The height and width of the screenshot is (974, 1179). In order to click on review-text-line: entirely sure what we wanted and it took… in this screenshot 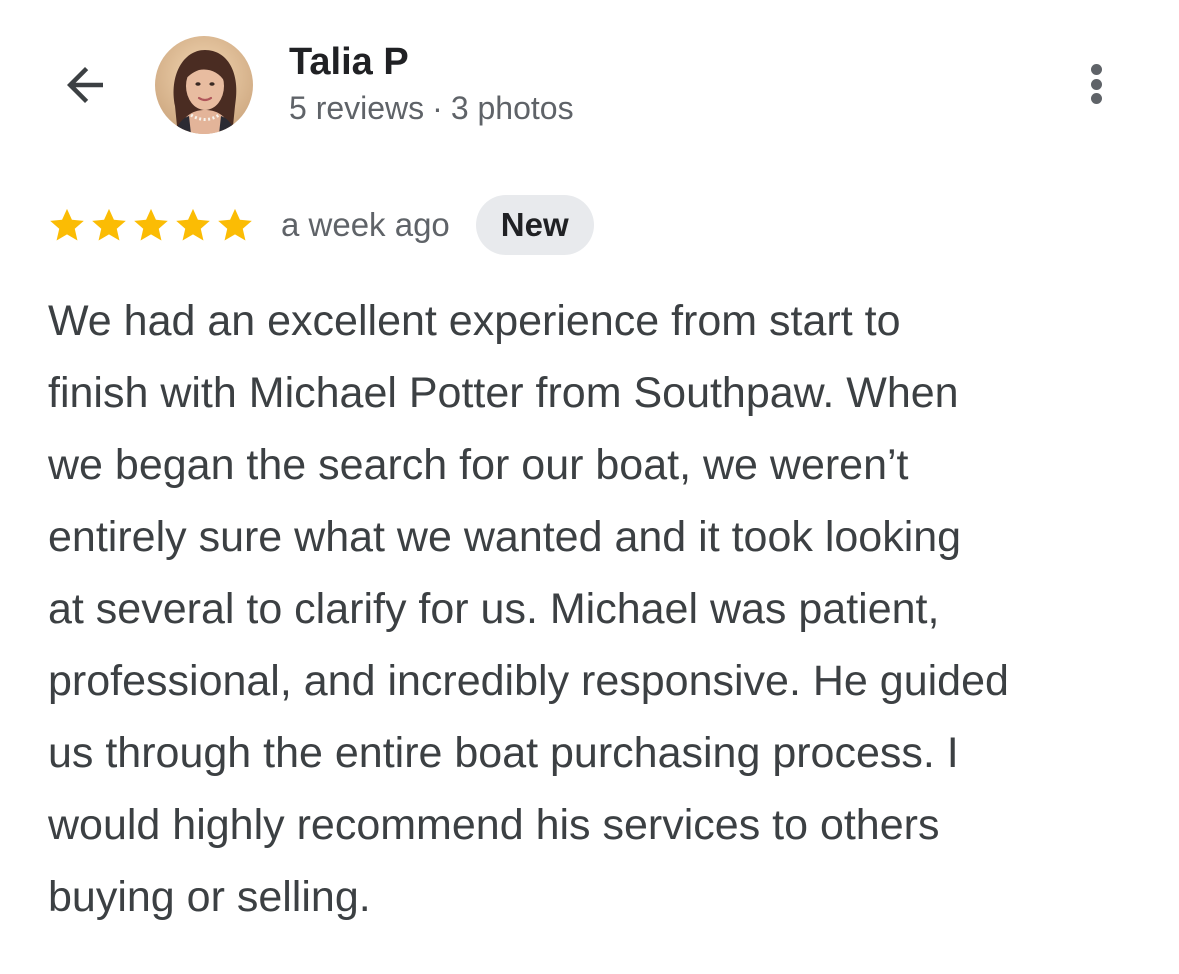, I will do `click(505, 537)`.